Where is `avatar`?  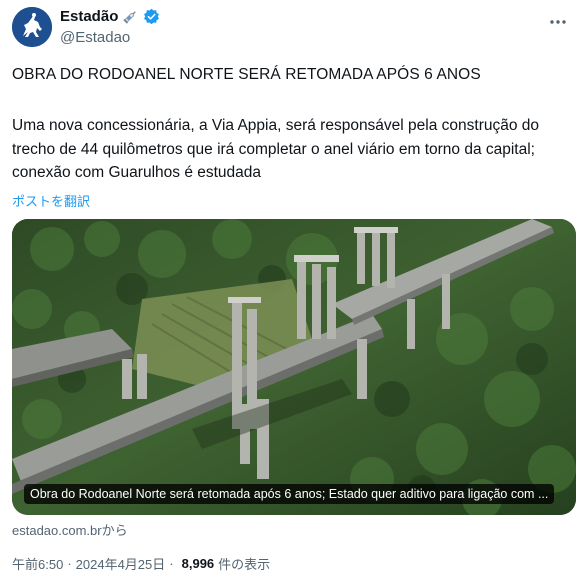 avatar is located at coordinates (32, 27).